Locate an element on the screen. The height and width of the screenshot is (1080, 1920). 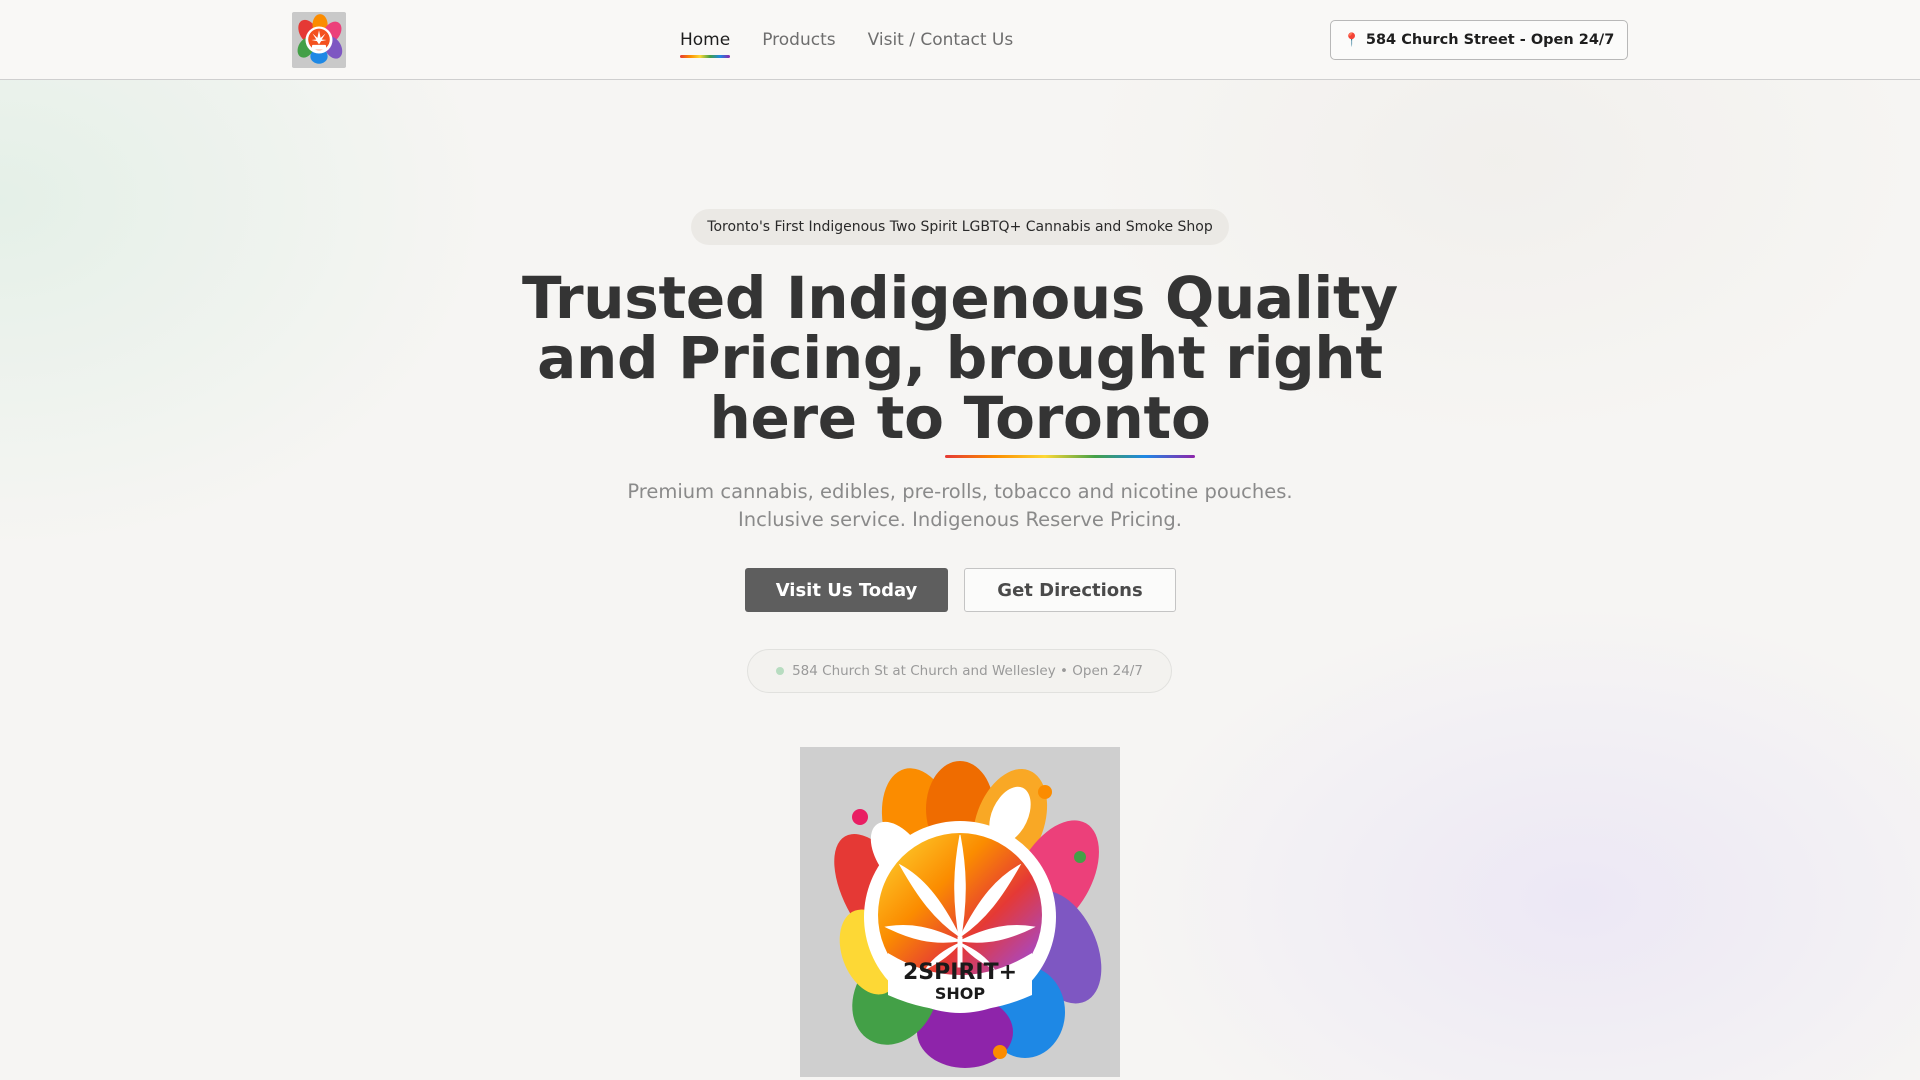
logo-emblem-icon is located at coordinates (319, 40).